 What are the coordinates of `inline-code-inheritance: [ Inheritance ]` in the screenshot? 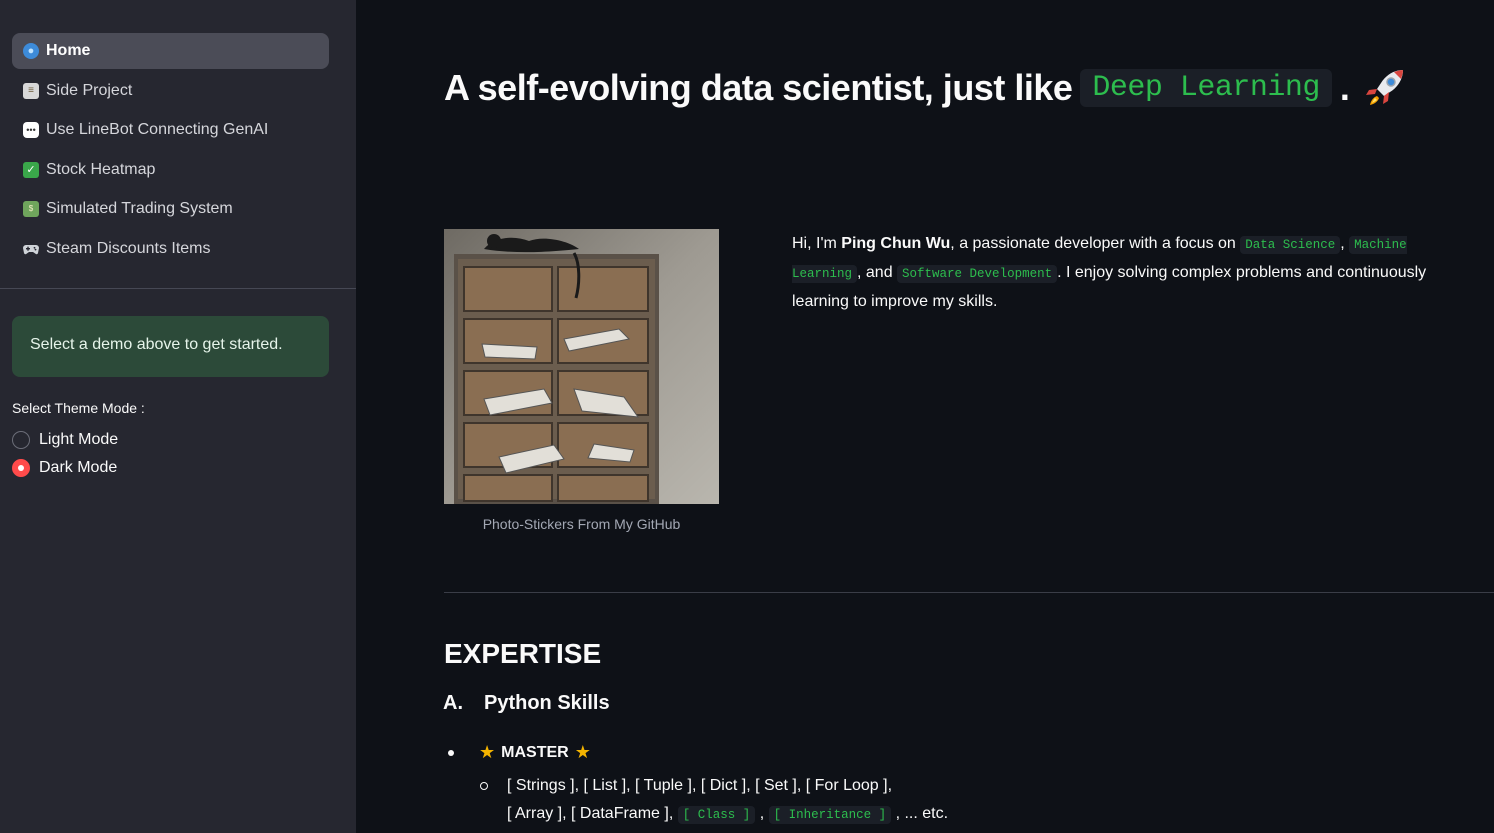 It's located at (830, 815).